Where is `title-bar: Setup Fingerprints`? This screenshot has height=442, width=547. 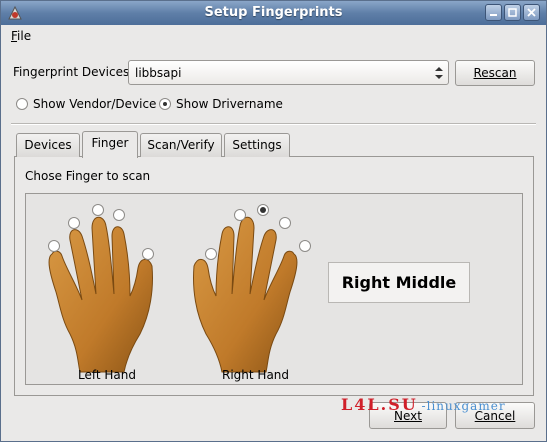
title-bar: Setup Fingerprints is located at coordinates (273, 13).